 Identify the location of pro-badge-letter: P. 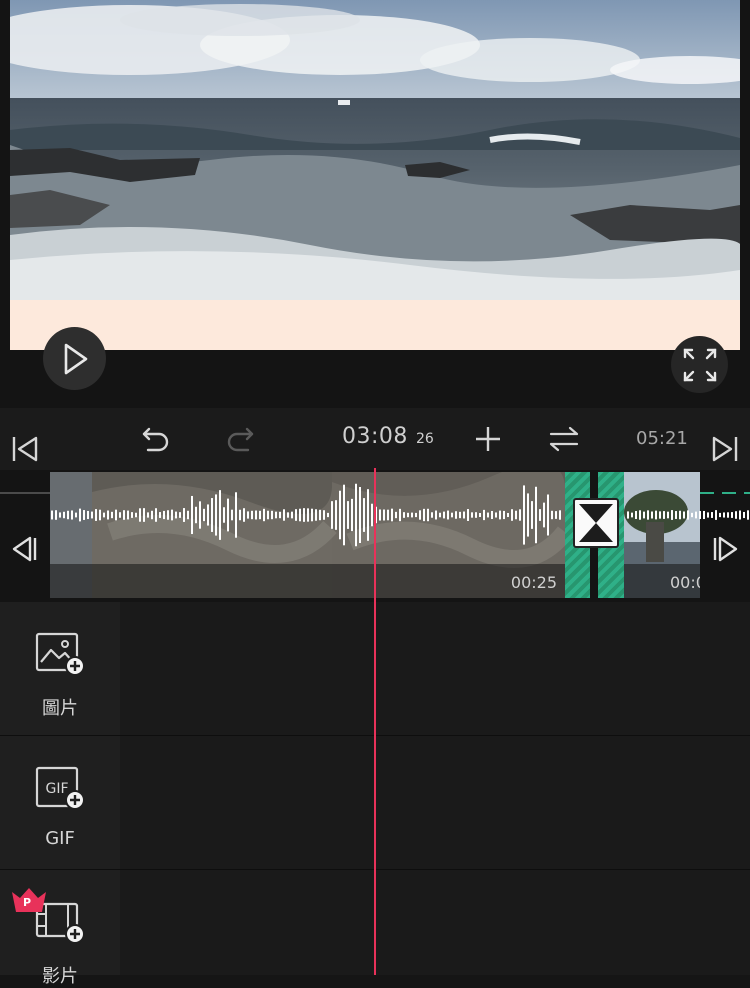
(27, 902).